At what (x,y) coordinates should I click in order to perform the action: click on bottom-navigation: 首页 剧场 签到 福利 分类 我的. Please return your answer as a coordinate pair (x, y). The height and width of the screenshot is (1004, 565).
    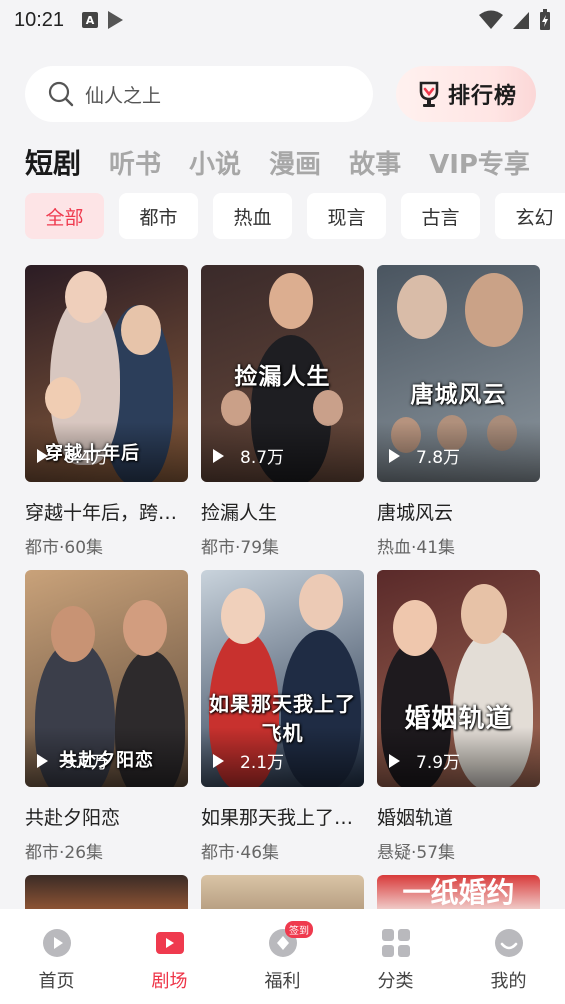
    Looking at the image, I should click on (282, 956).